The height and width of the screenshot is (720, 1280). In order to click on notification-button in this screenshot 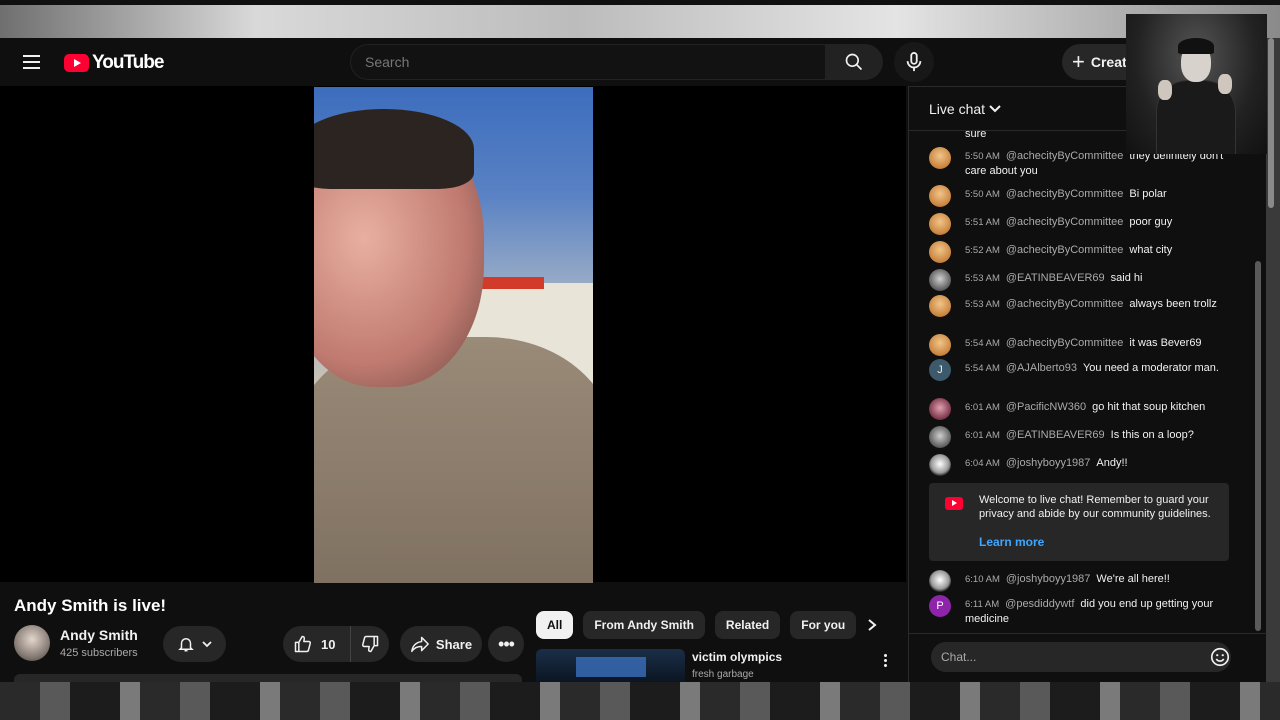, I will do `click(194, 644)`.